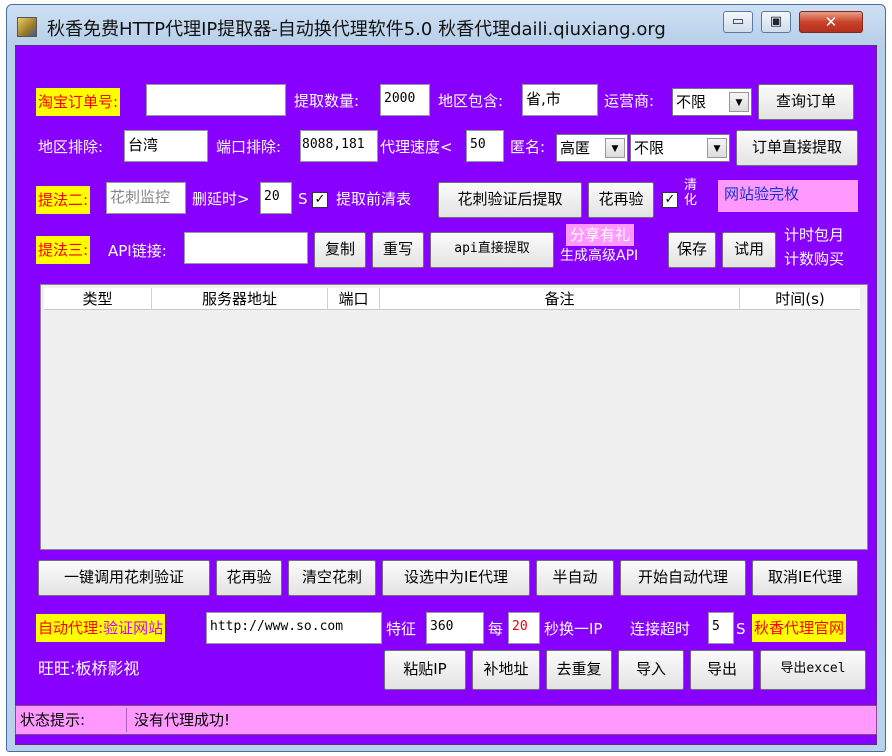 The height and width of the screenshot is (756, 892). Describe the element at coordinates (722, 670) in the screenshot. I see `export-button: 导出` at that location.